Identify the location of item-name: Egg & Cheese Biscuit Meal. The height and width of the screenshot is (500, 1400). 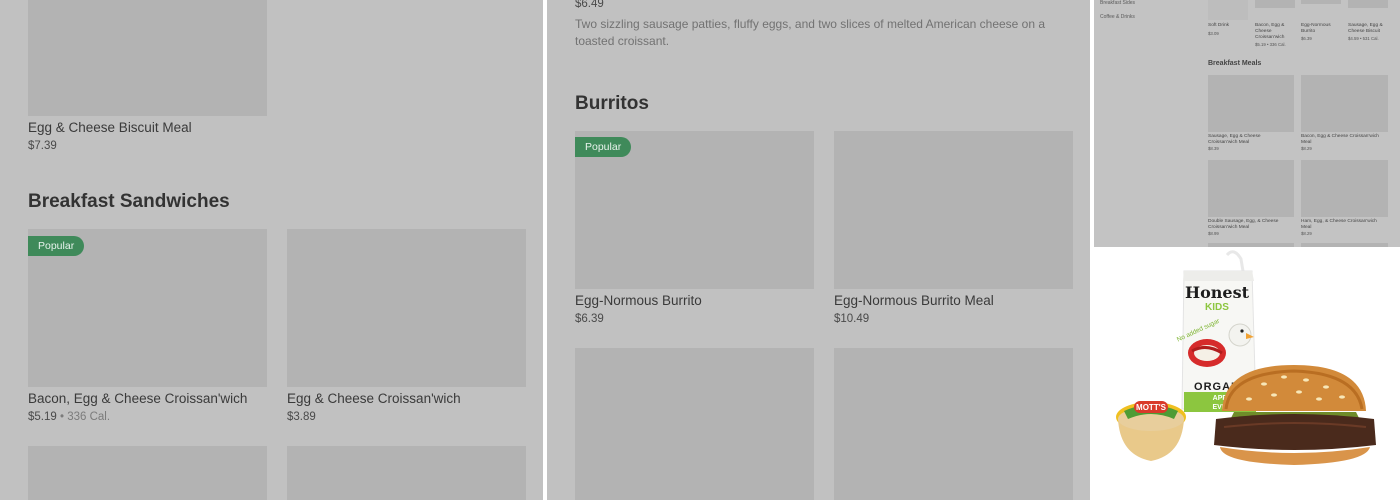
(110, 127).